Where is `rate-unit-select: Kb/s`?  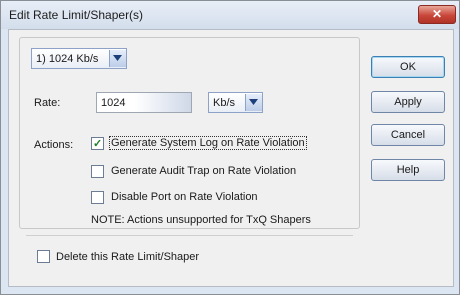
rate-unit-select: Kb/s is located at coordinates (235, 102).